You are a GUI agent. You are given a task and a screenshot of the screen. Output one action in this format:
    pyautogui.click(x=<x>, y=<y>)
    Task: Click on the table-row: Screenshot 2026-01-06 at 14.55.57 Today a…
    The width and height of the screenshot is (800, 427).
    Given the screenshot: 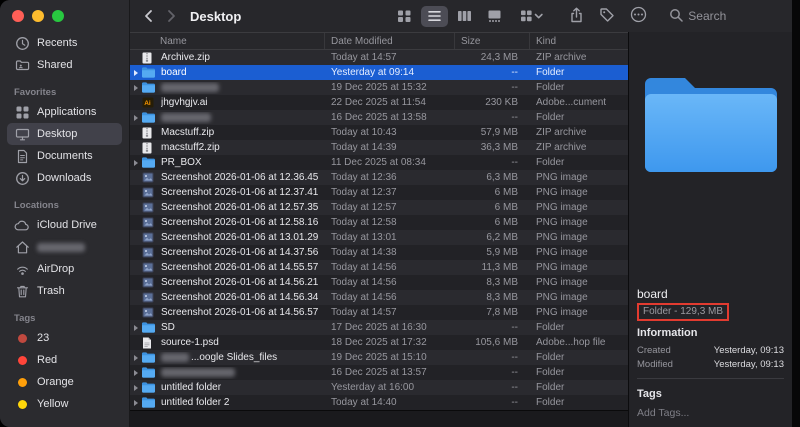 What is the action you would take?
    pyautogui.click(x=379, y=267)
    